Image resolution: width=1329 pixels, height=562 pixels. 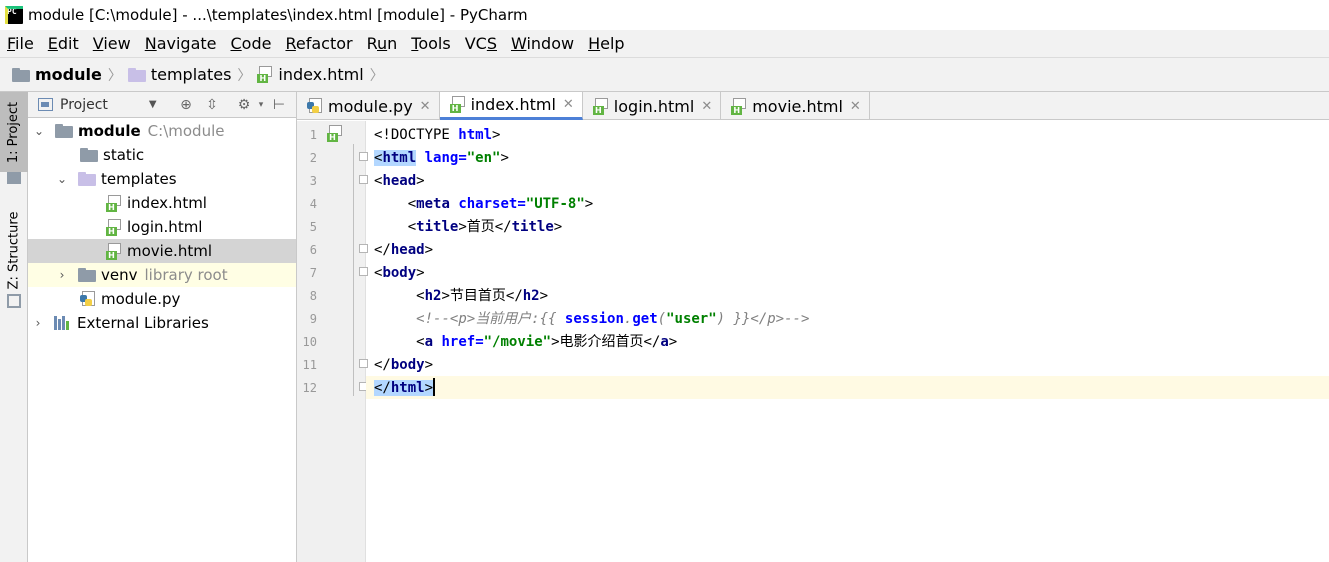 What do you see at coordinates (313, 227) in the screenshot?
I see `line-number: 5` at bounding box center [313, 227].